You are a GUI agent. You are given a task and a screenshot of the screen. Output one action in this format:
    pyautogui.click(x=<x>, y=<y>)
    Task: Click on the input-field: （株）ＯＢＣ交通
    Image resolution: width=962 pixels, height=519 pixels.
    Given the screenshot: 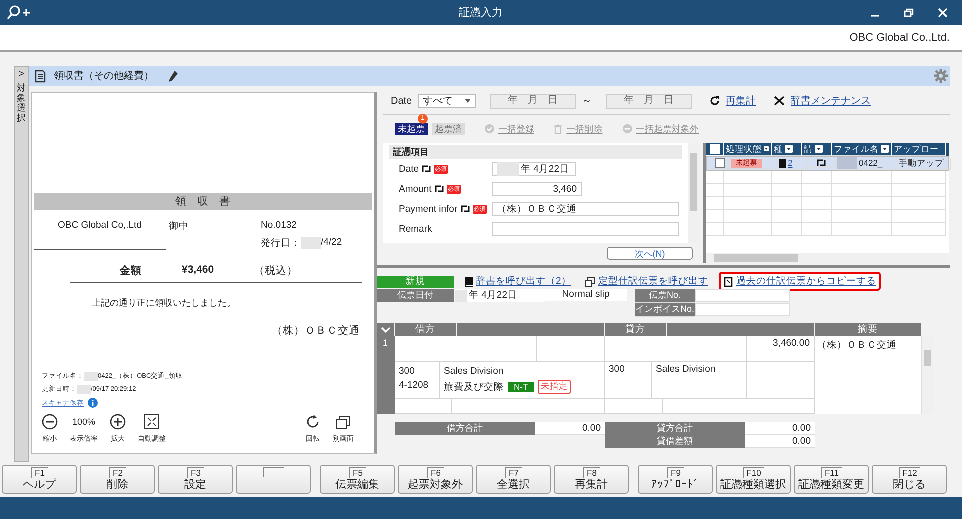 What is the action you would take?
    pyautogui.click(x=585, y=209)
    